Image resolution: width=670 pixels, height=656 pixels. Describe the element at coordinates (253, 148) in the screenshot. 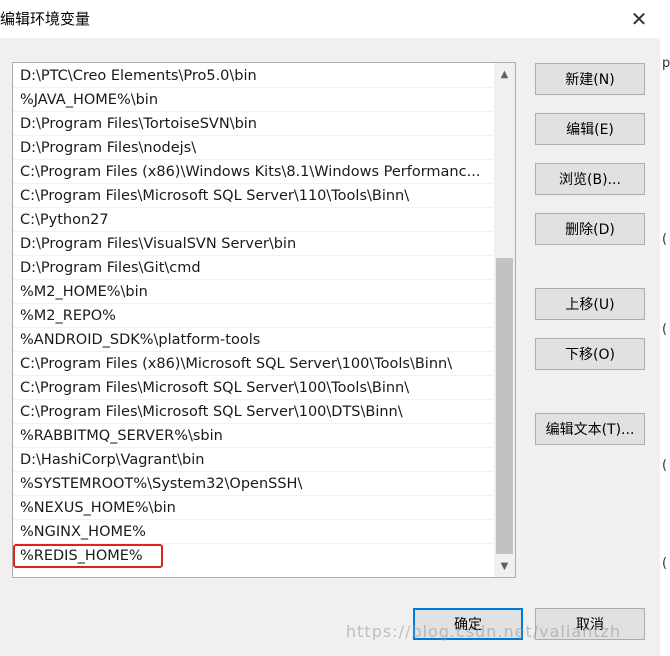

I see `list-item: D:\Program Files\nodejs\` at that location.